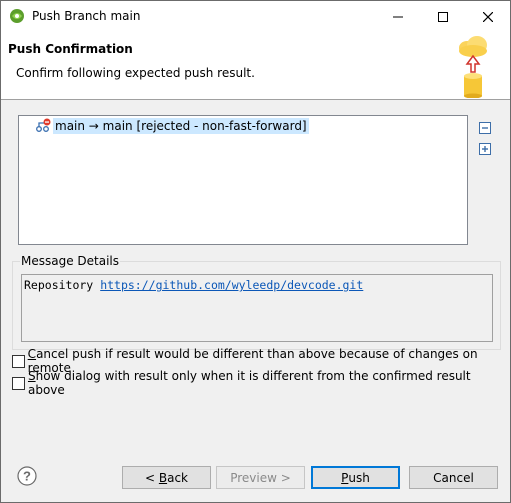 Image resolution: width=511 pixels, height=503 pixels. I want to click on preview-button: Preview >, so click(260, 477).